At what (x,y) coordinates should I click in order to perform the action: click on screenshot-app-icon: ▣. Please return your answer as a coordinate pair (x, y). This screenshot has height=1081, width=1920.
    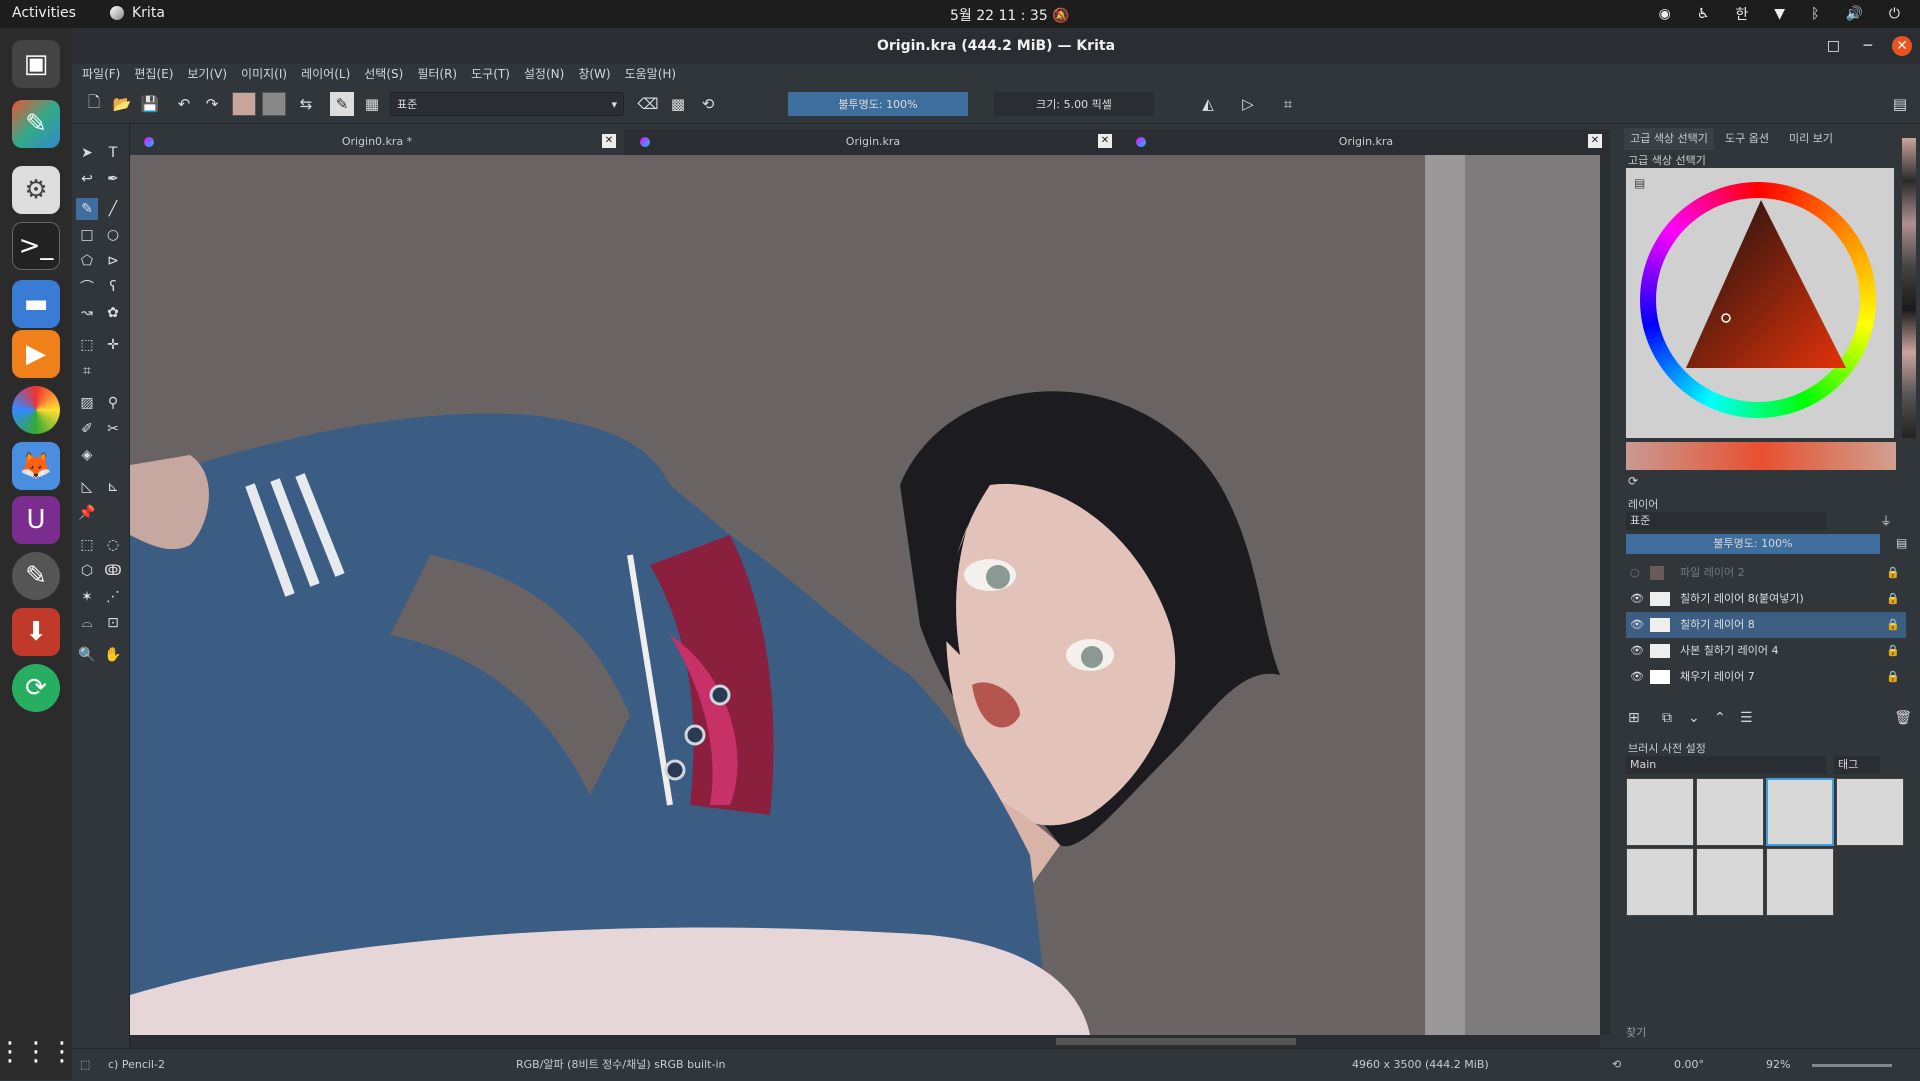
    Looking at the image, I should click on (36, 64).